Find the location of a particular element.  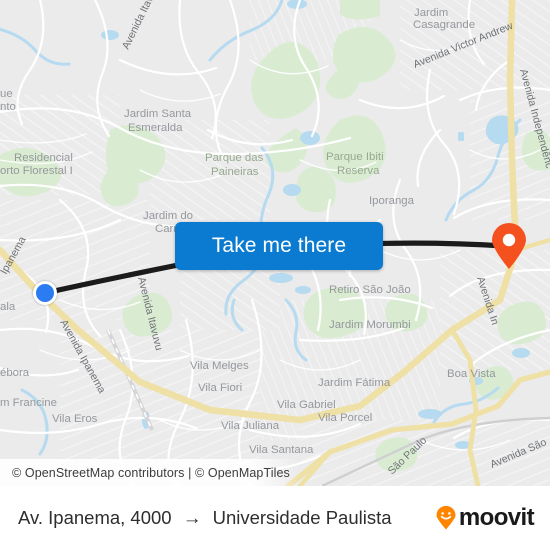

map-label: Vila Eros is located at coordinates (75, 419).